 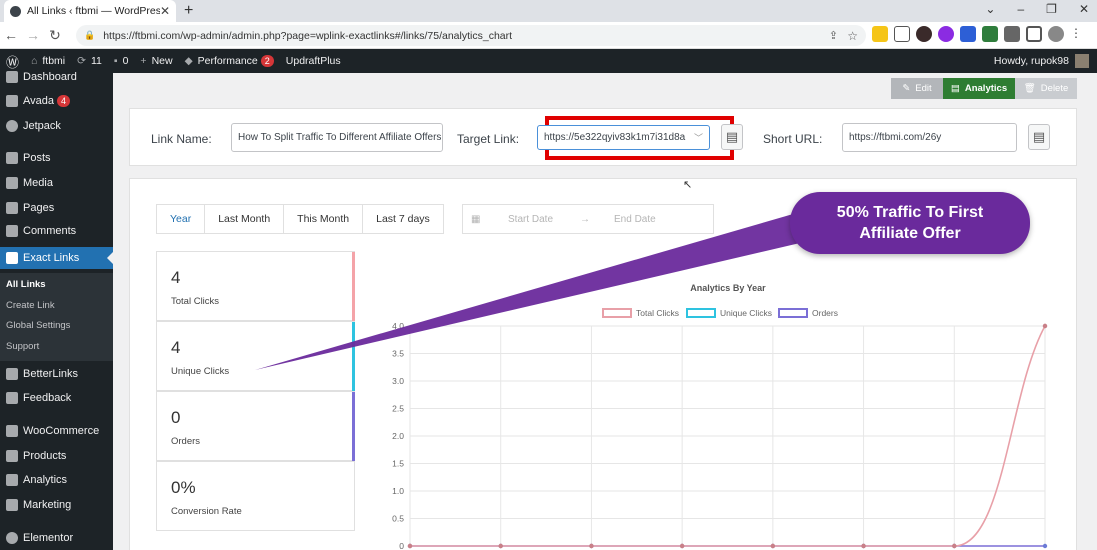 I want to click on back-icon: ←, so click(x=11, y=35).